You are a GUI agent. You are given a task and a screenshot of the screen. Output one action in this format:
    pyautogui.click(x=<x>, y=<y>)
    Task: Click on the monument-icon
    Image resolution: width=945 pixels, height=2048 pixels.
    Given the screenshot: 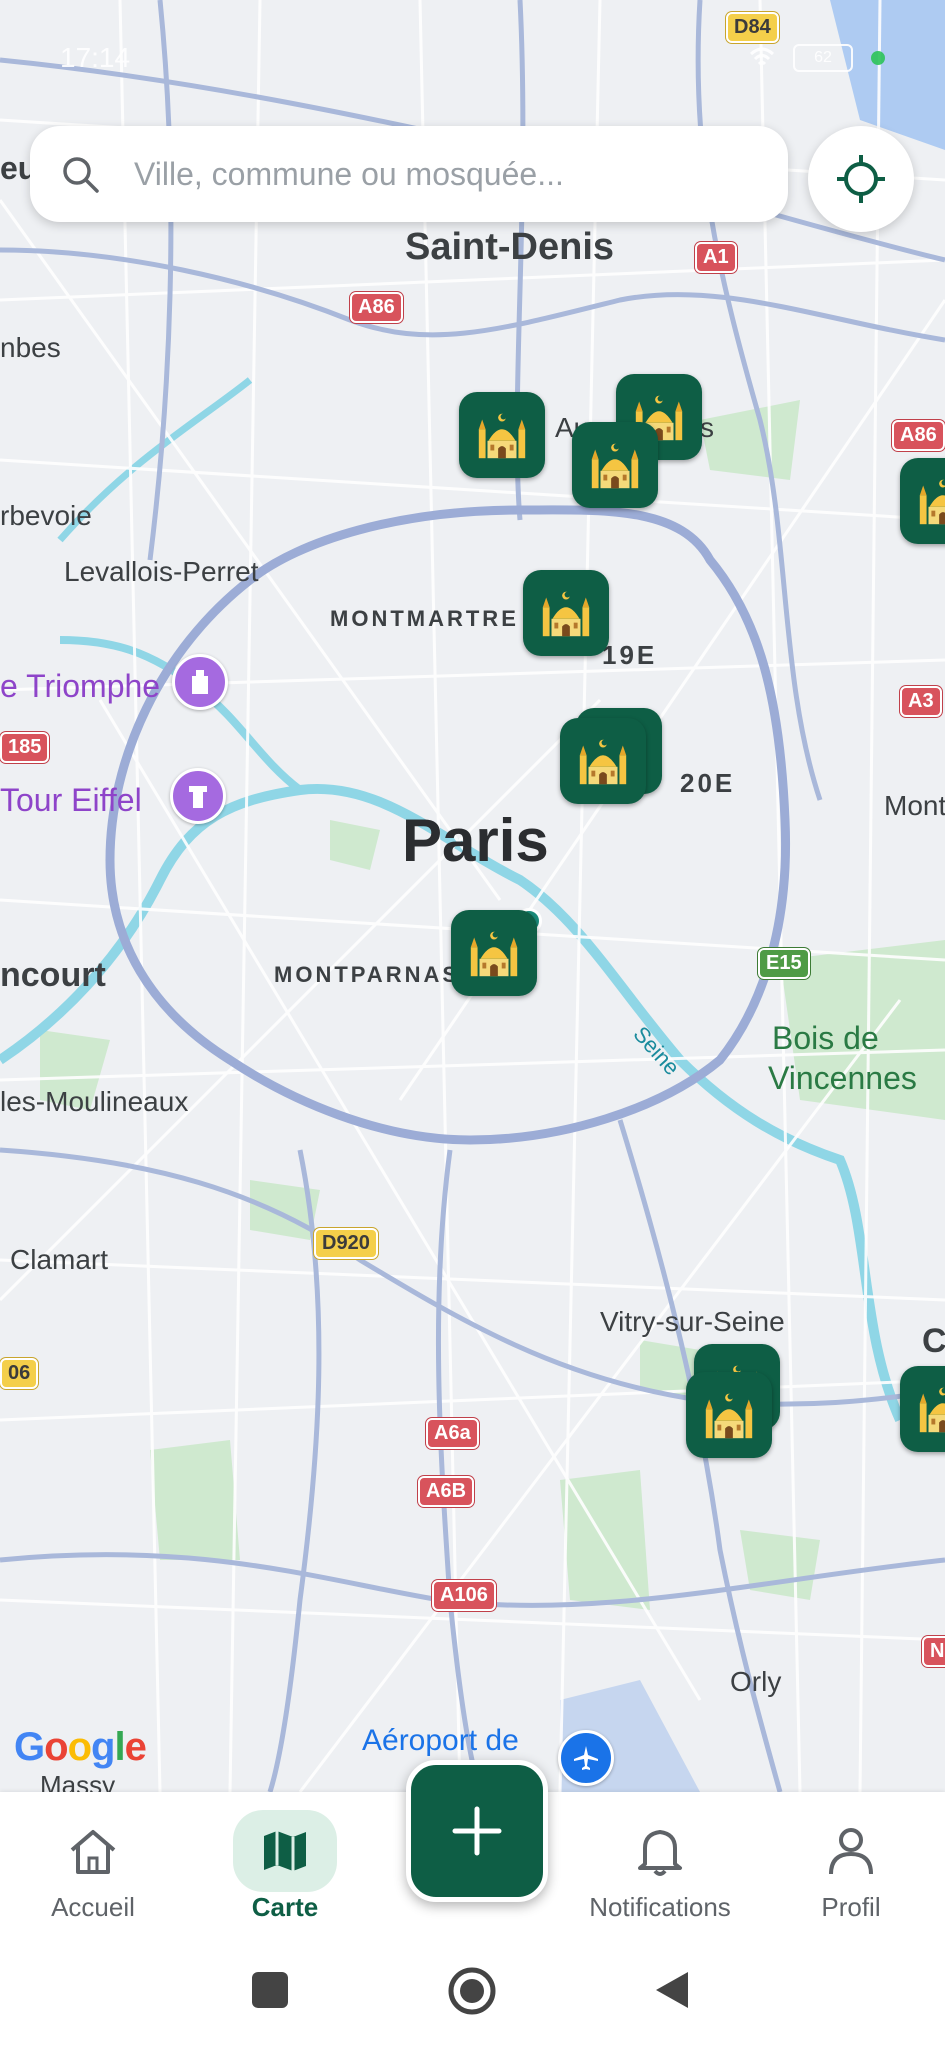 What is the action you would take?
    pyautogui.click(x=200, y=682)
    